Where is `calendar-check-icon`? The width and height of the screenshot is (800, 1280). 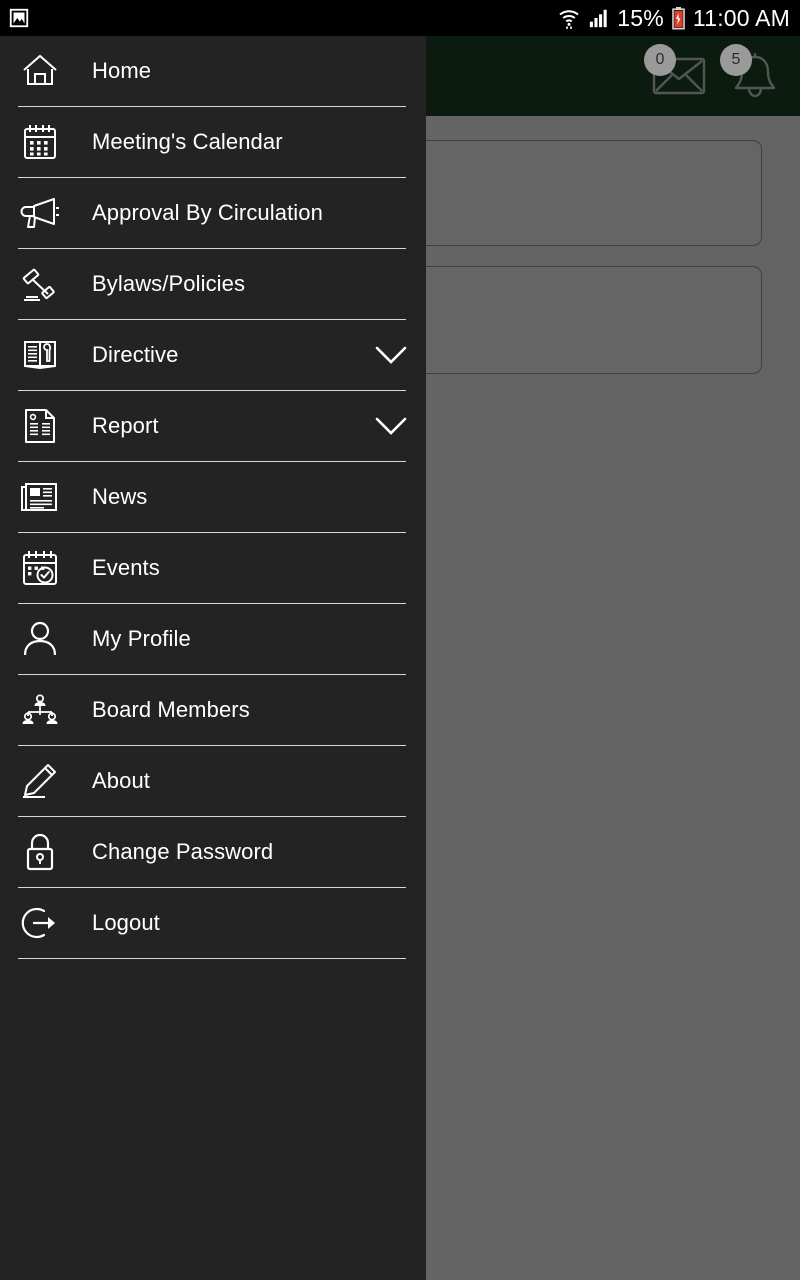
calendar-check-icon is located at coordinates (40, 568).